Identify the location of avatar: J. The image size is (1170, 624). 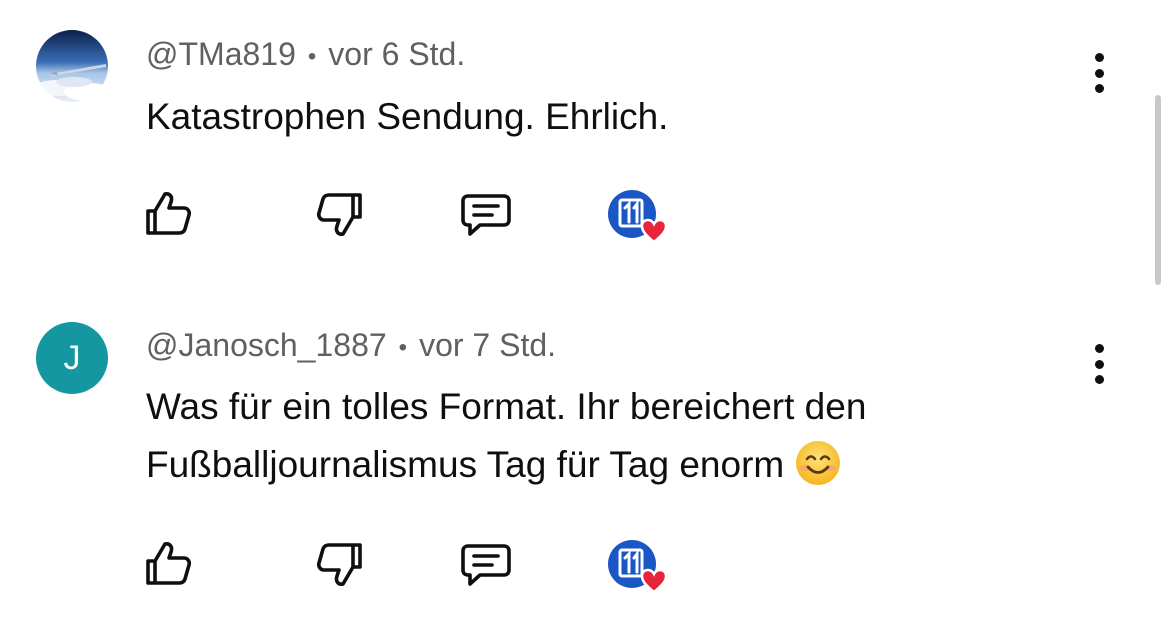
(72, 358).